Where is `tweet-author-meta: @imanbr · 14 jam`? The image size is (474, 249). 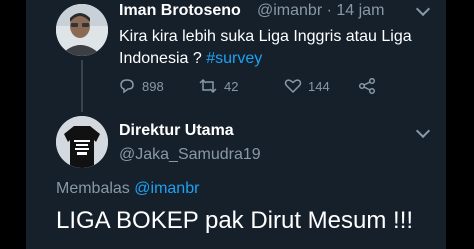 tweet-author-meta: @imanbr · 14 jam is located at coordinates (321, 10).